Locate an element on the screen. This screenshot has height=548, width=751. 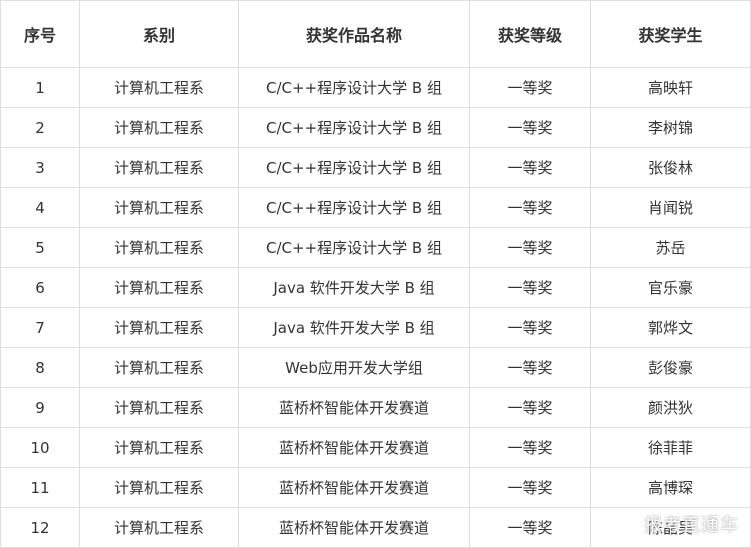
table-header: 序号 系别 获奖作品名称 获奖等级 获奖学生 is located at coordinates (375, 34).